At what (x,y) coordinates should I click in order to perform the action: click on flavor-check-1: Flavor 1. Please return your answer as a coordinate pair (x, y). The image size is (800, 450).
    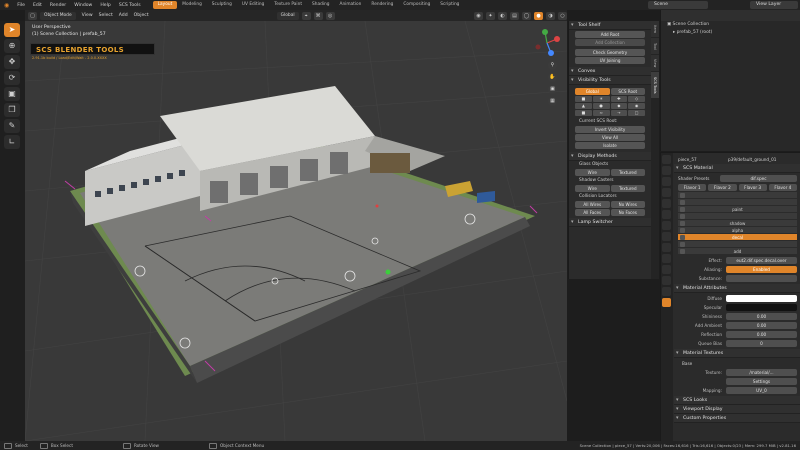
    Looking at the image, I should click on (692, 187).